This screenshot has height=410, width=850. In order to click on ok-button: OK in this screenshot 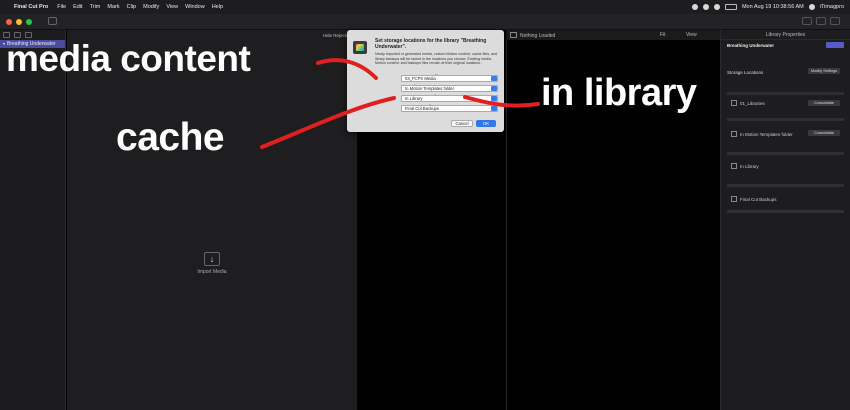, I will do `click(486, 123)`.